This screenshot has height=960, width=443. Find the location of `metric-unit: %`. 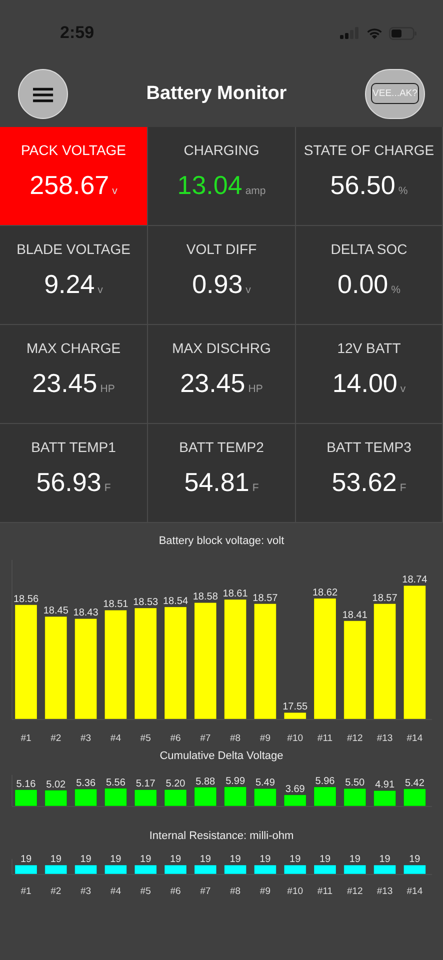

metric-unit: % is located at coordinates (403, 191).